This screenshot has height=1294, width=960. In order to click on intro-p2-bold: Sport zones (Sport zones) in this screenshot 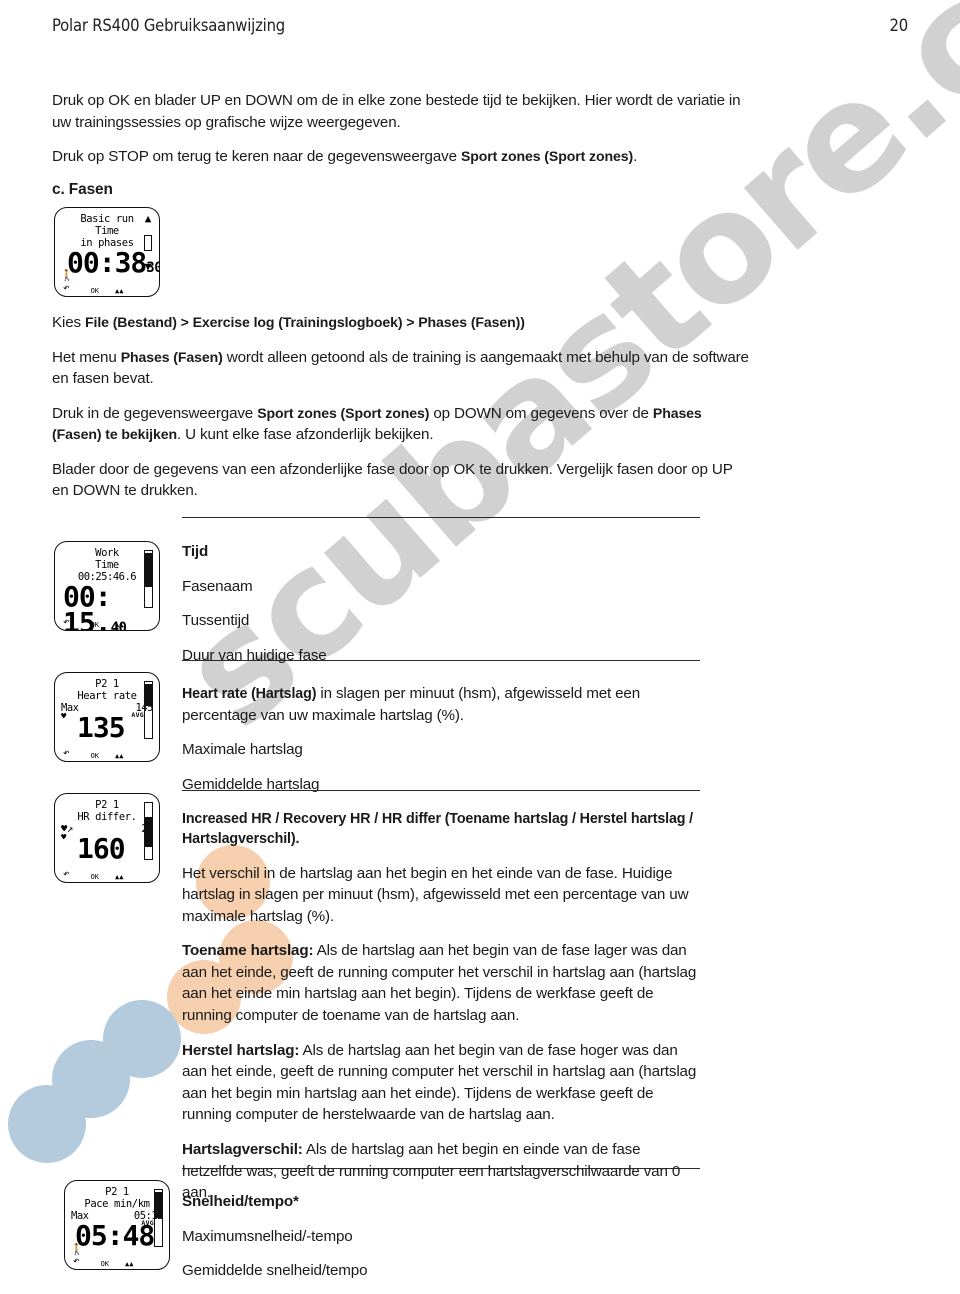, I will do `click(547, 156)`.